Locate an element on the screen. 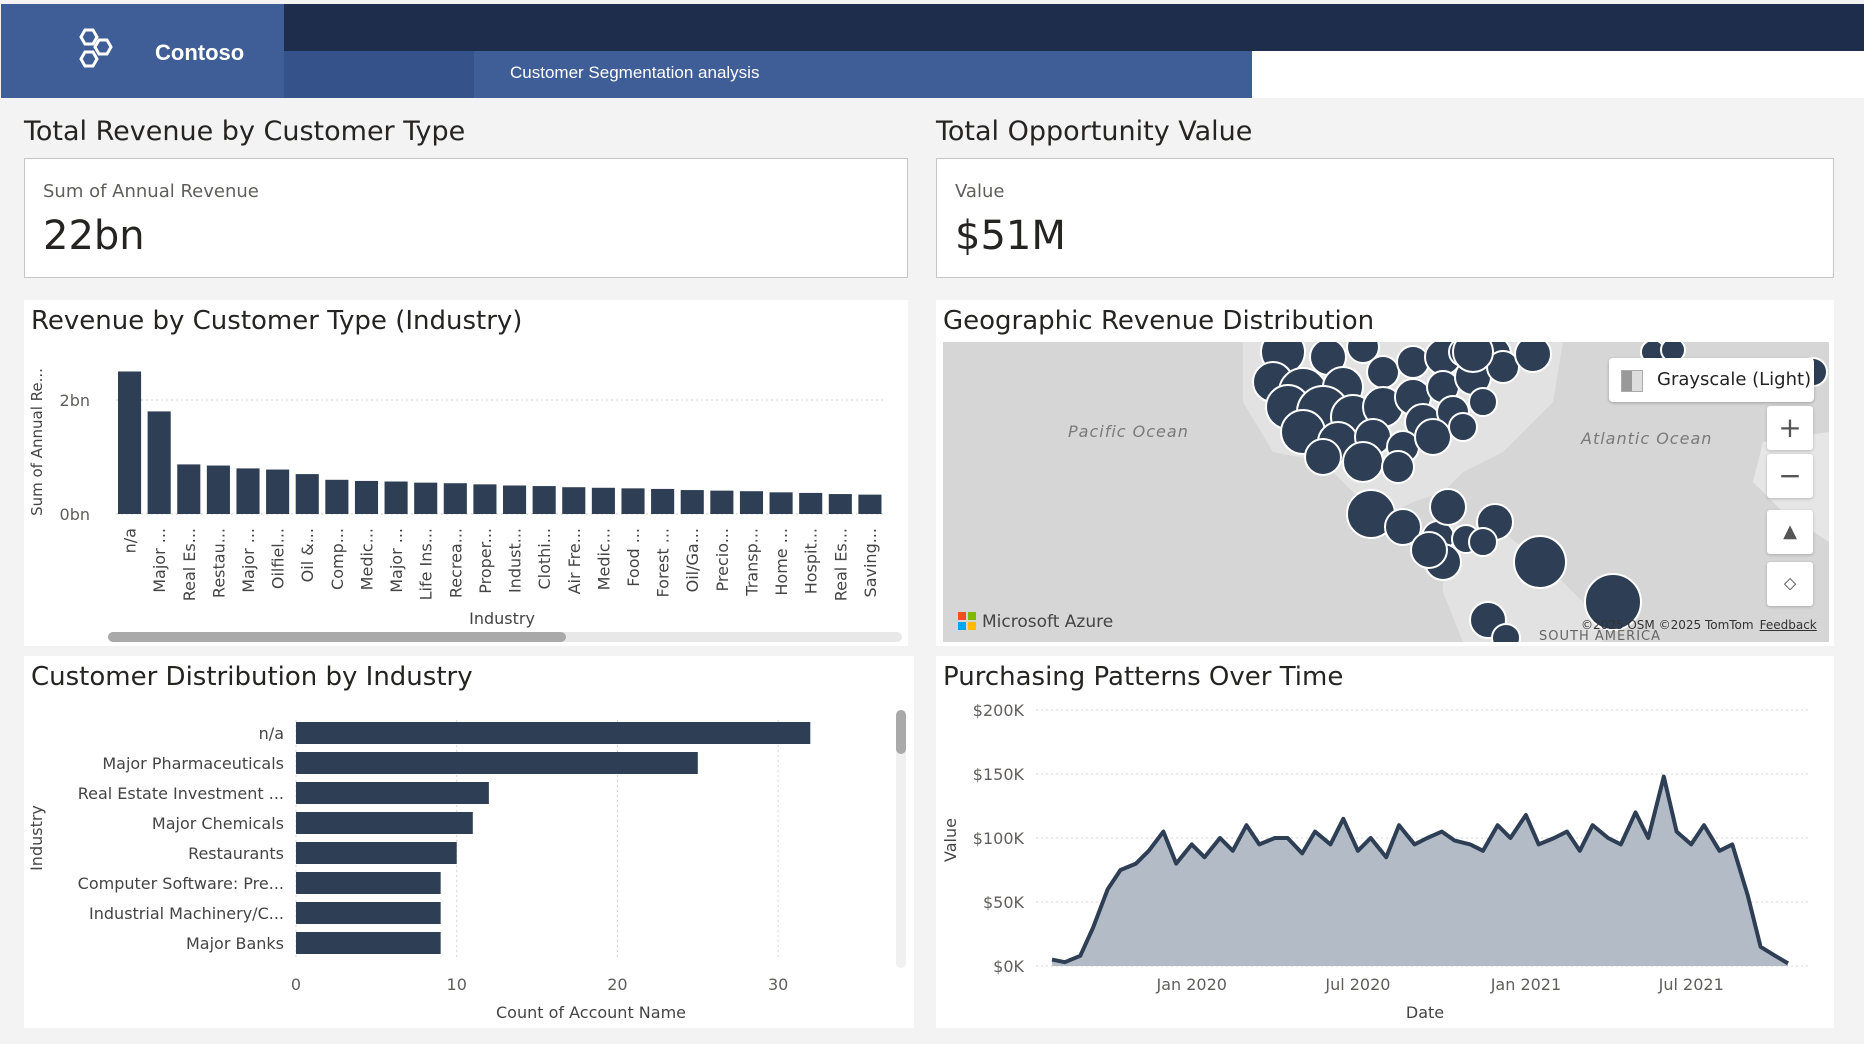 The height and width of the screenshot is (1044, 1864). tilt-icon: ▲ is located at coordinates (1790, 532).